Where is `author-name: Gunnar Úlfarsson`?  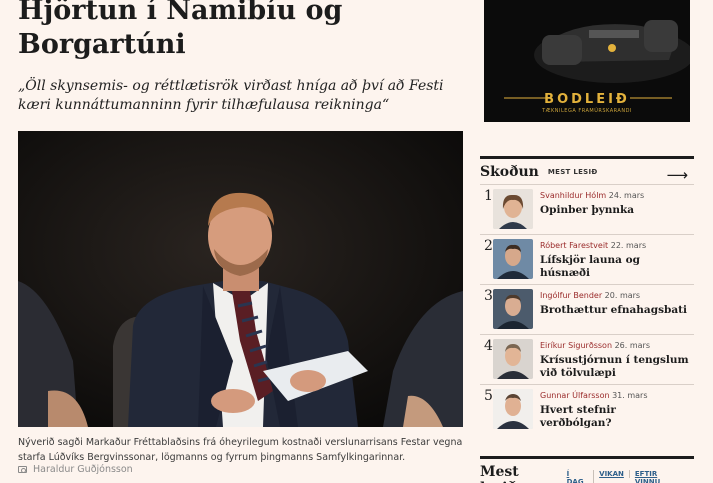 author-name: Gunnar Úlfarsson is located at coordinates (575, 395).